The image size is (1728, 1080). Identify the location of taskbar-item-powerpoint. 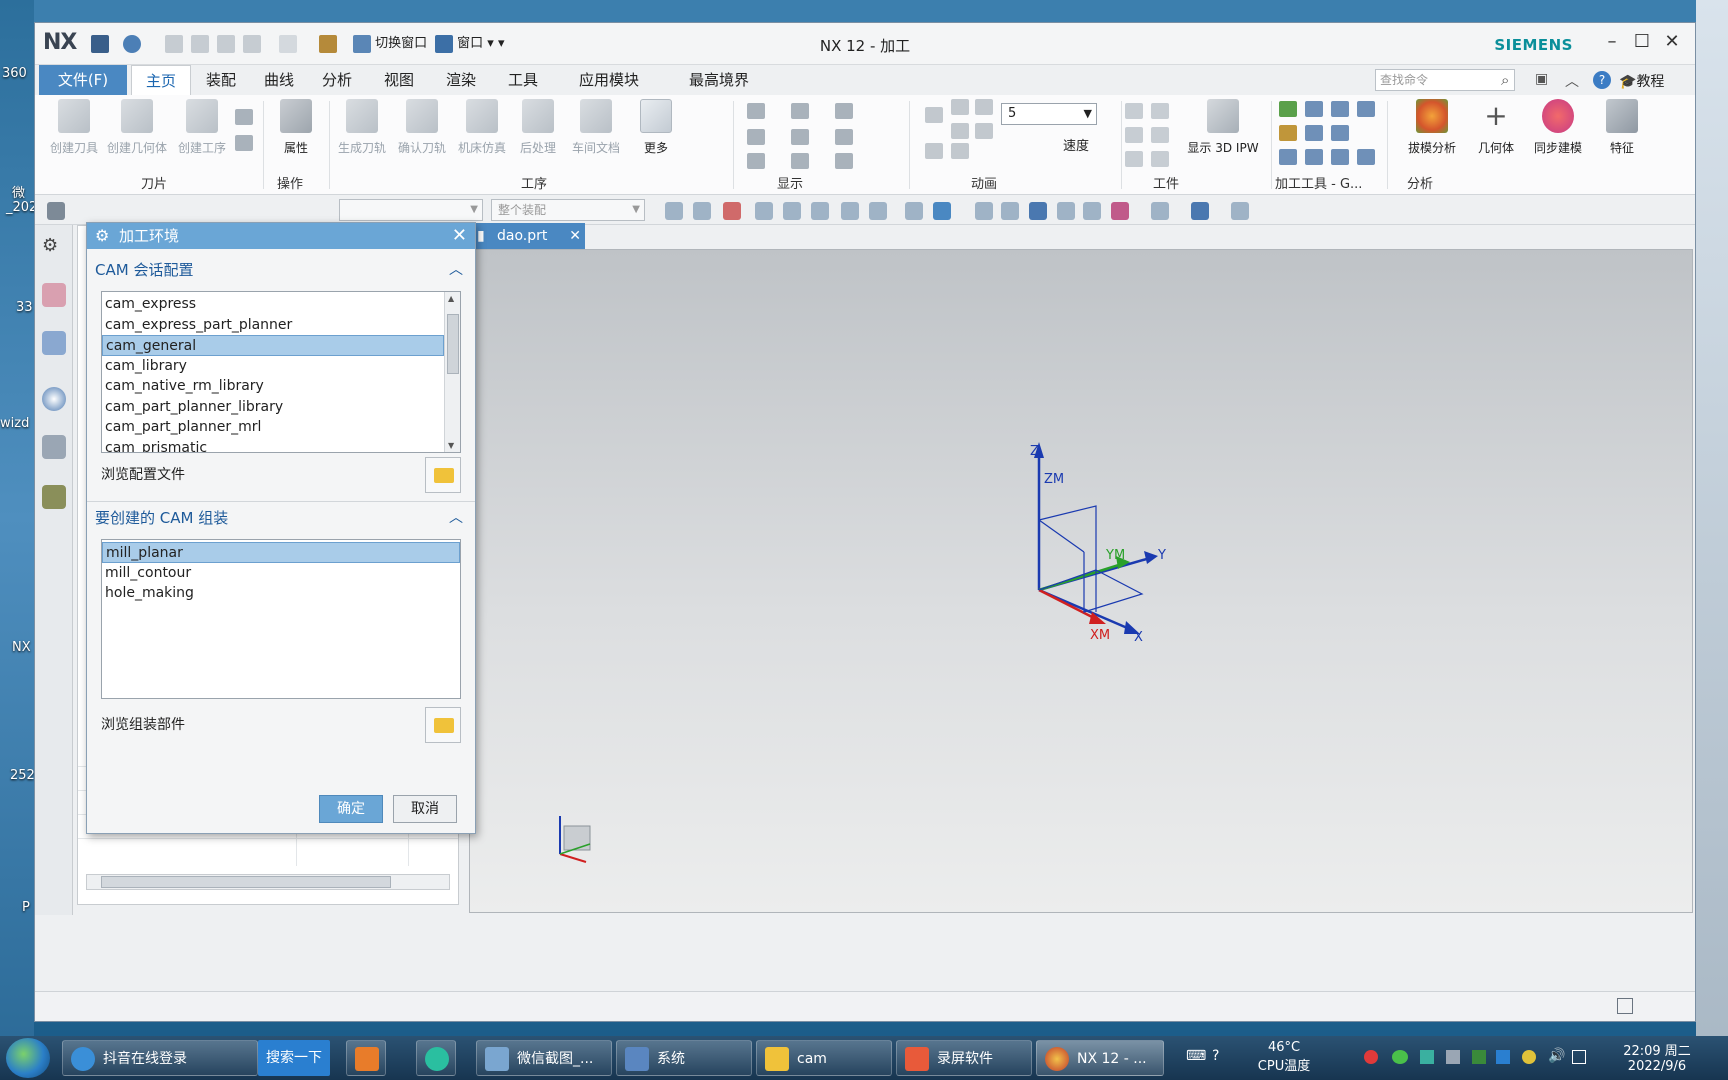
(366, 1058).